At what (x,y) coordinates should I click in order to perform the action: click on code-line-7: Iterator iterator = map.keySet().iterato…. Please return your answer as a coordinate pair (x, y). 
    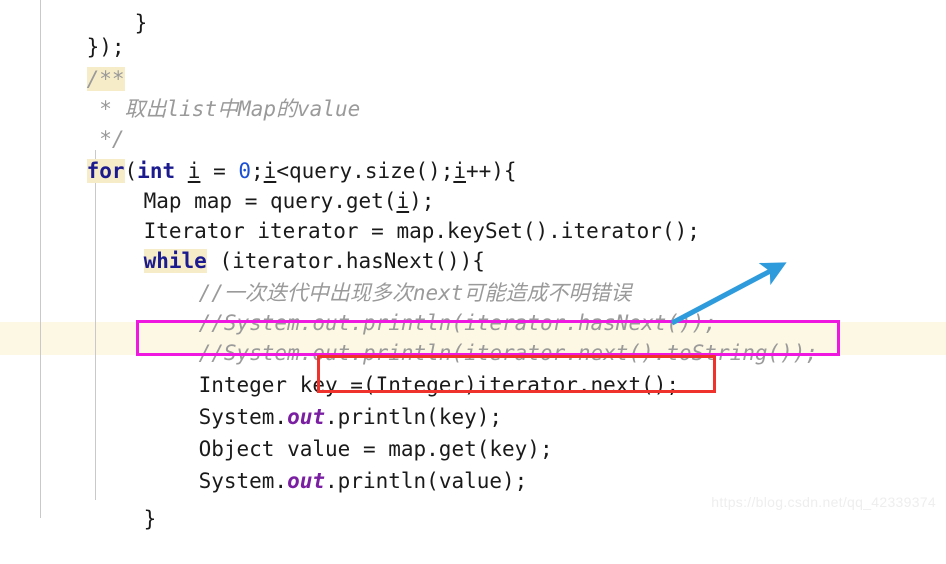
    Looking at the image, I should click on (473, 214).